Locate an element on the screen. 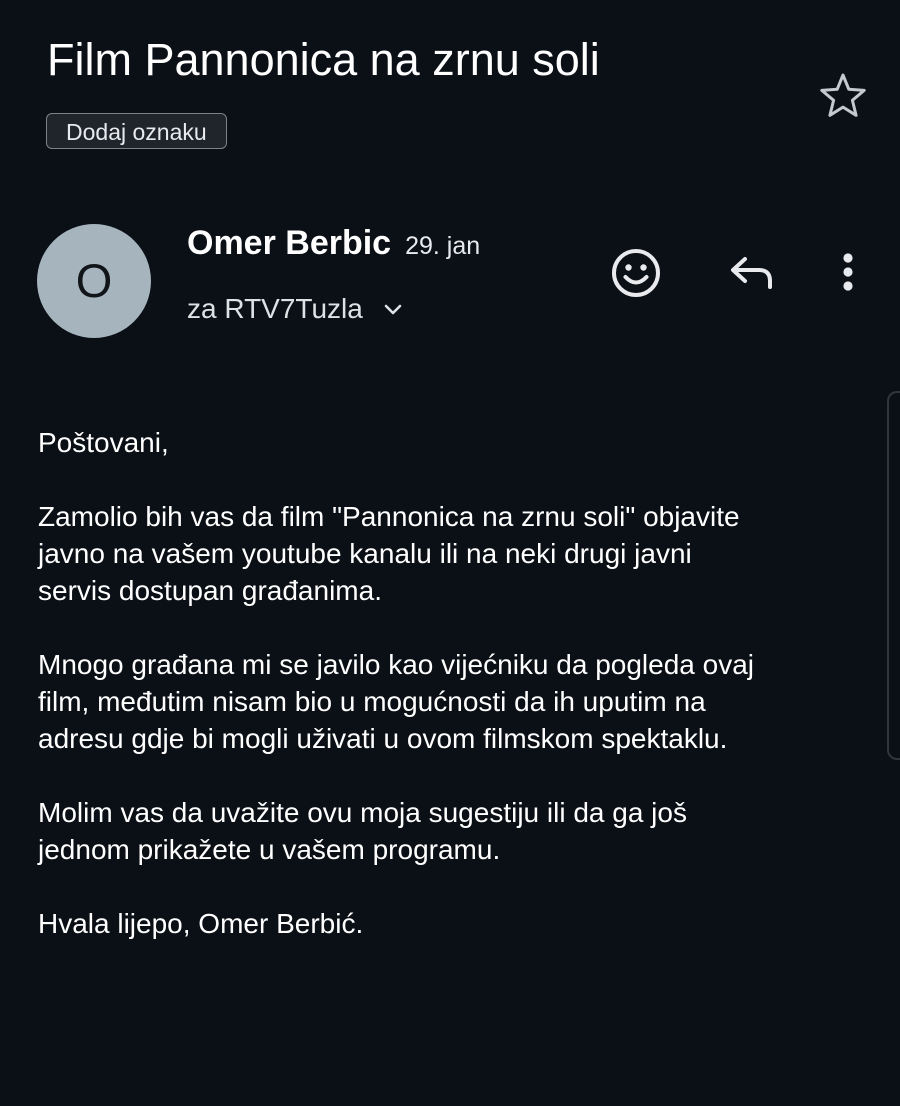 The image size is (900, 1106). more-vertical-icon is located at coordinates (848, 272).